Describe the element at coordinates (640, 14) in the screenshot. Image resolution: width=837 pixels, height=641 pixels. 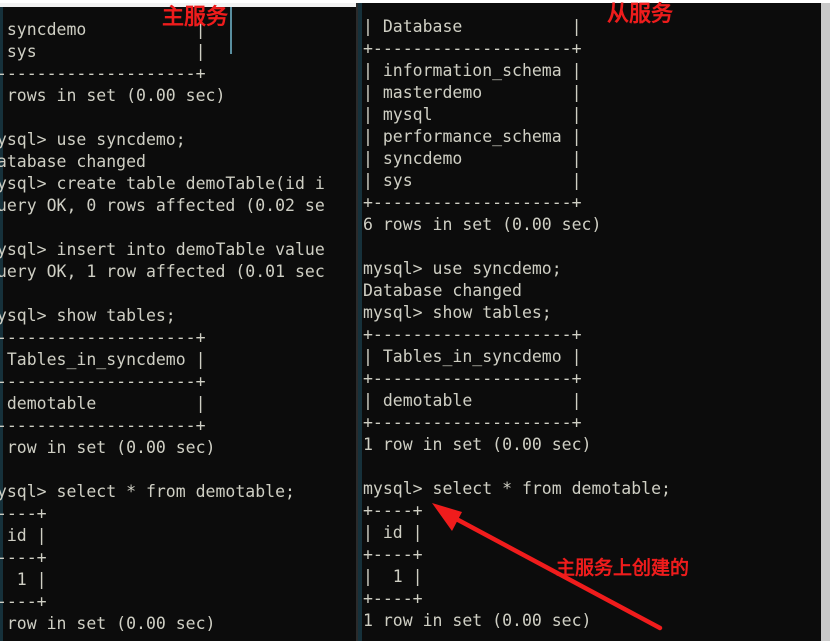
I see `slave-role-annotation: 从服务` at that location.